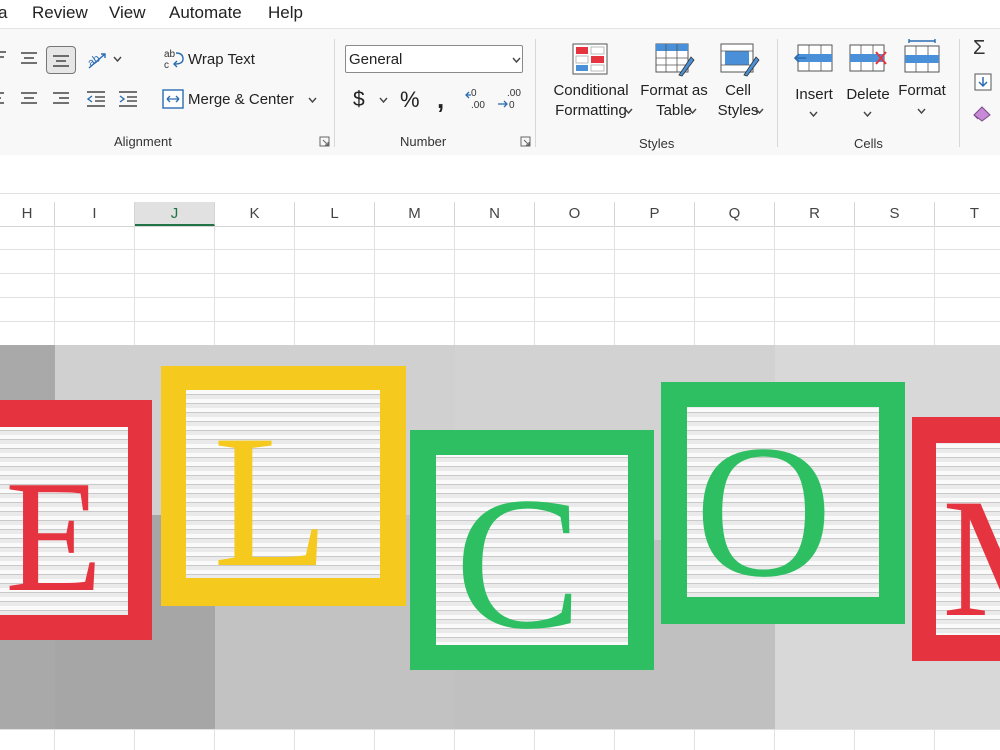 The width and height of the screenshot is (1000, 750). Describe the element at coordinates (54, 536) in the screenshot. I see `svg-text: E` at that location.